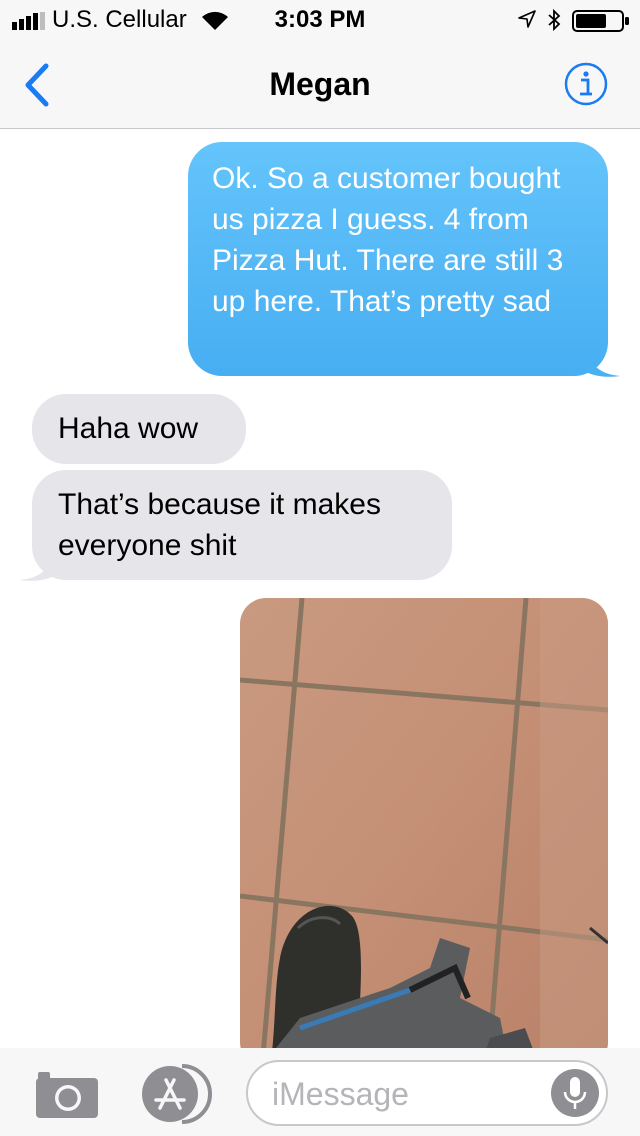  What do you see at coordinates (176, 1094) in the screenshot?
I see `app-store-icon` at bounding box center [176, 1094].